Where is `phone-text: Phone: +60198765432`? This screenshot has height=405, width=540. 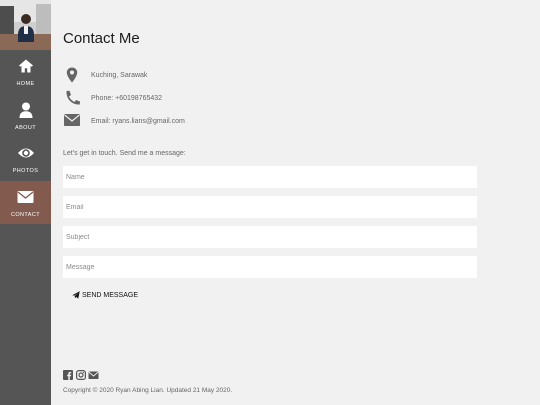
phone-text: Phone: +60198765432 is located at coordinates (127, 98).